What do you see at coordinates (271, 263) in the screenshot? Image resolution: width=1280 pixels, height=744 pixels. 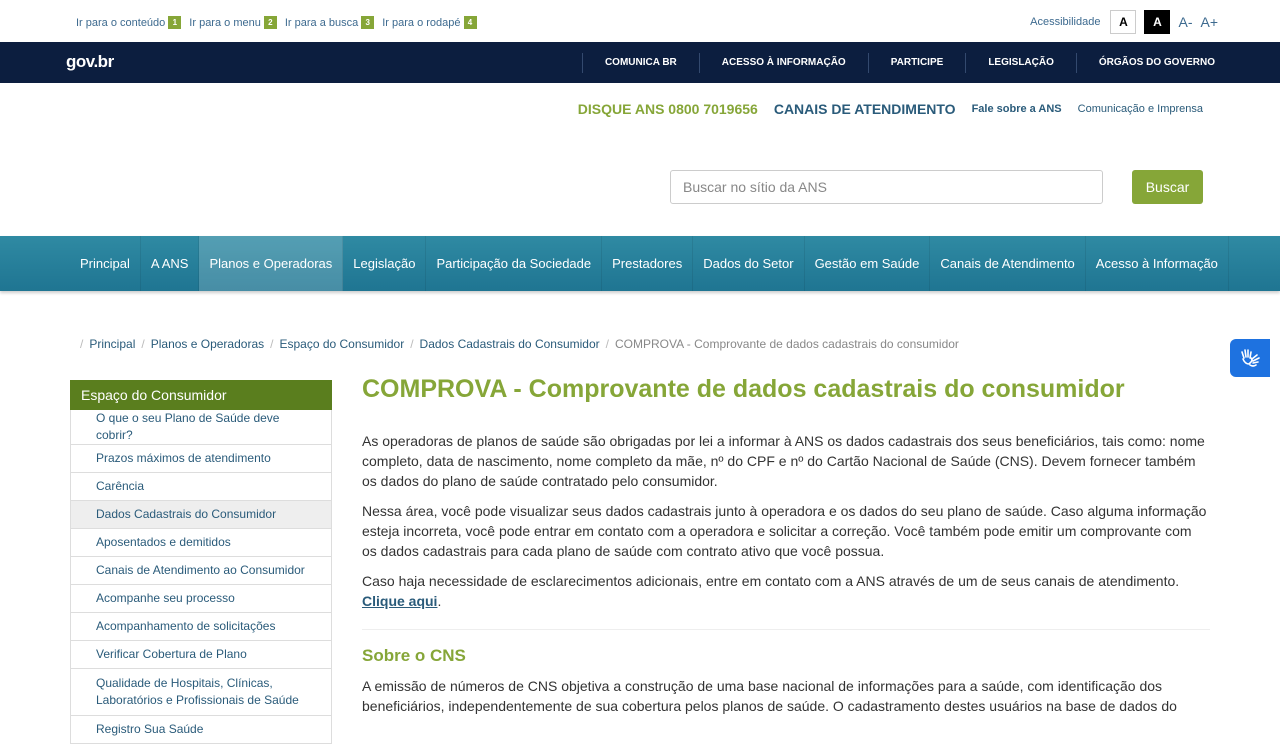 I see `nav-planos-operadoras: Planos e Operadoras` at bounding box center [271, 263].